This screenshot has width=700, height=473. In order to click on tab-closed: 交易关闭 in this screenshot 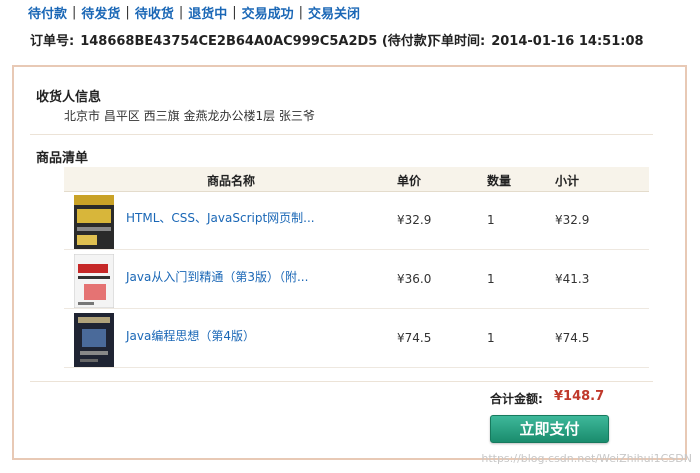, I will do `click(334, 12)`.